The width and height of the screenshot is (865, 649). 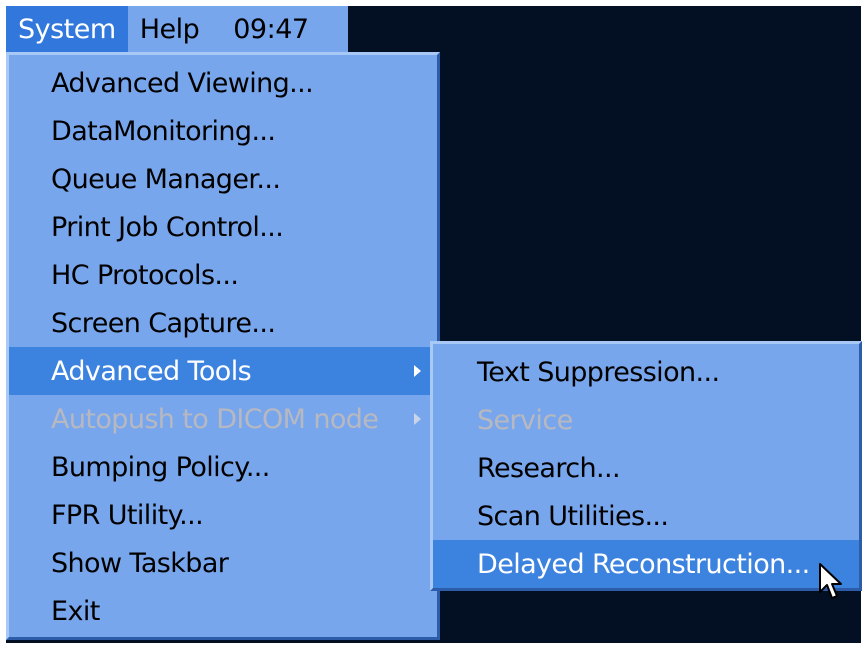 I want to click on menu-item-label: Advanced Tools, so click(x=151, y=371).